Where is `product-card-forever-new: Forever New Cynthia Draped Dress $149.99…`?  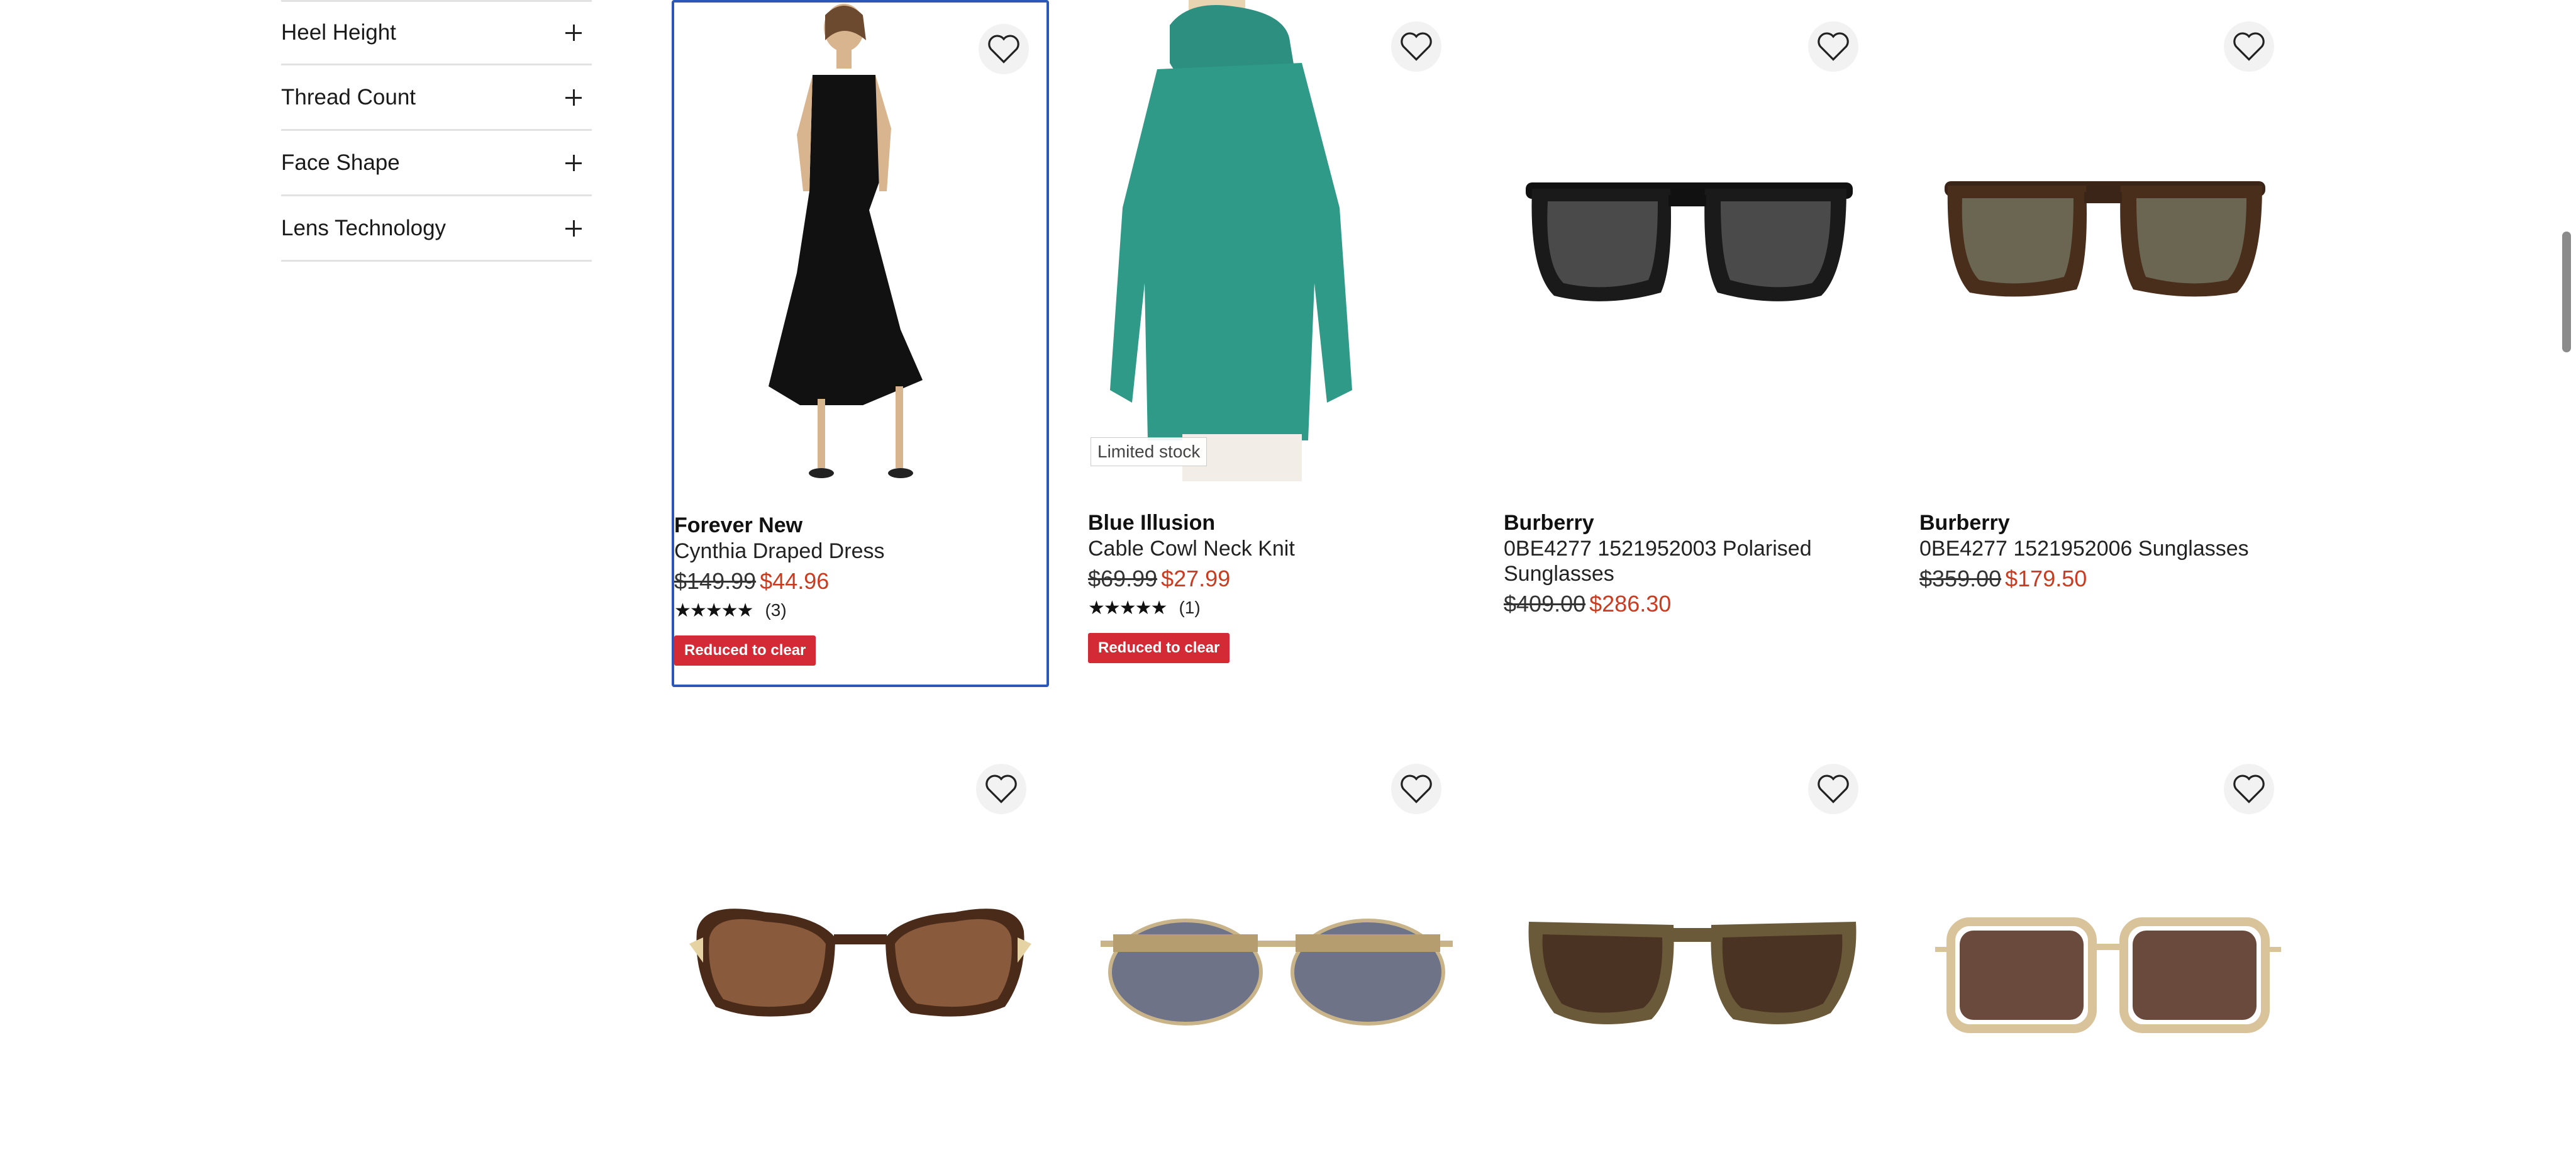 product-card-forever-new: Forever New Cynthia Draped Dress $149.99… is located at coordinates (860, 343).